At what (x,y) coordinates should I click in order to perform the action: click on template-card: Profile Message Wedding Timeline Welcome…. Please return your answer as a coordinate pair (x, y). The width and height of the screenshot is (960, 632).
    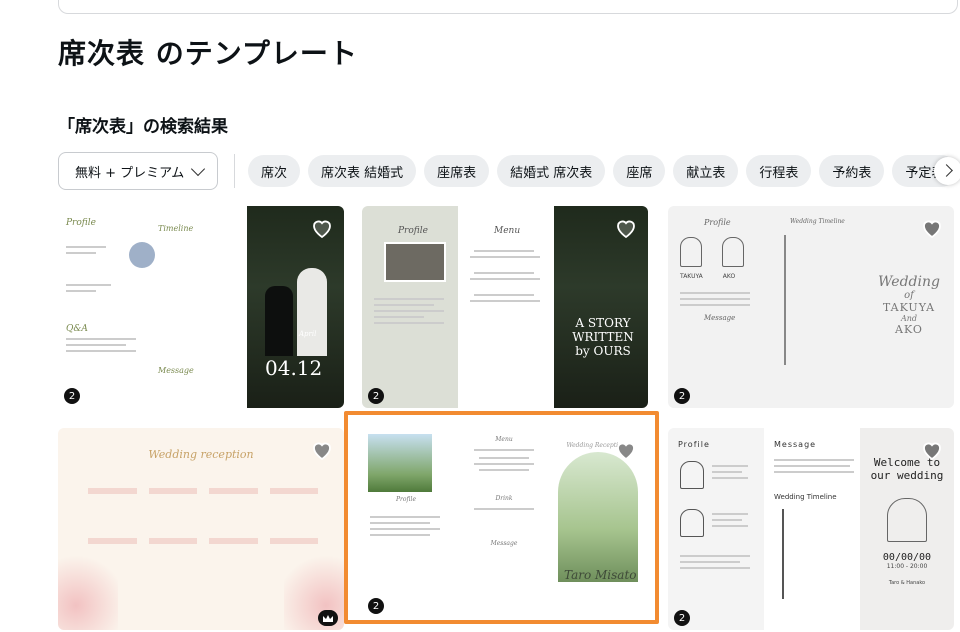
    Looking at the image, I should click on (811, 529).